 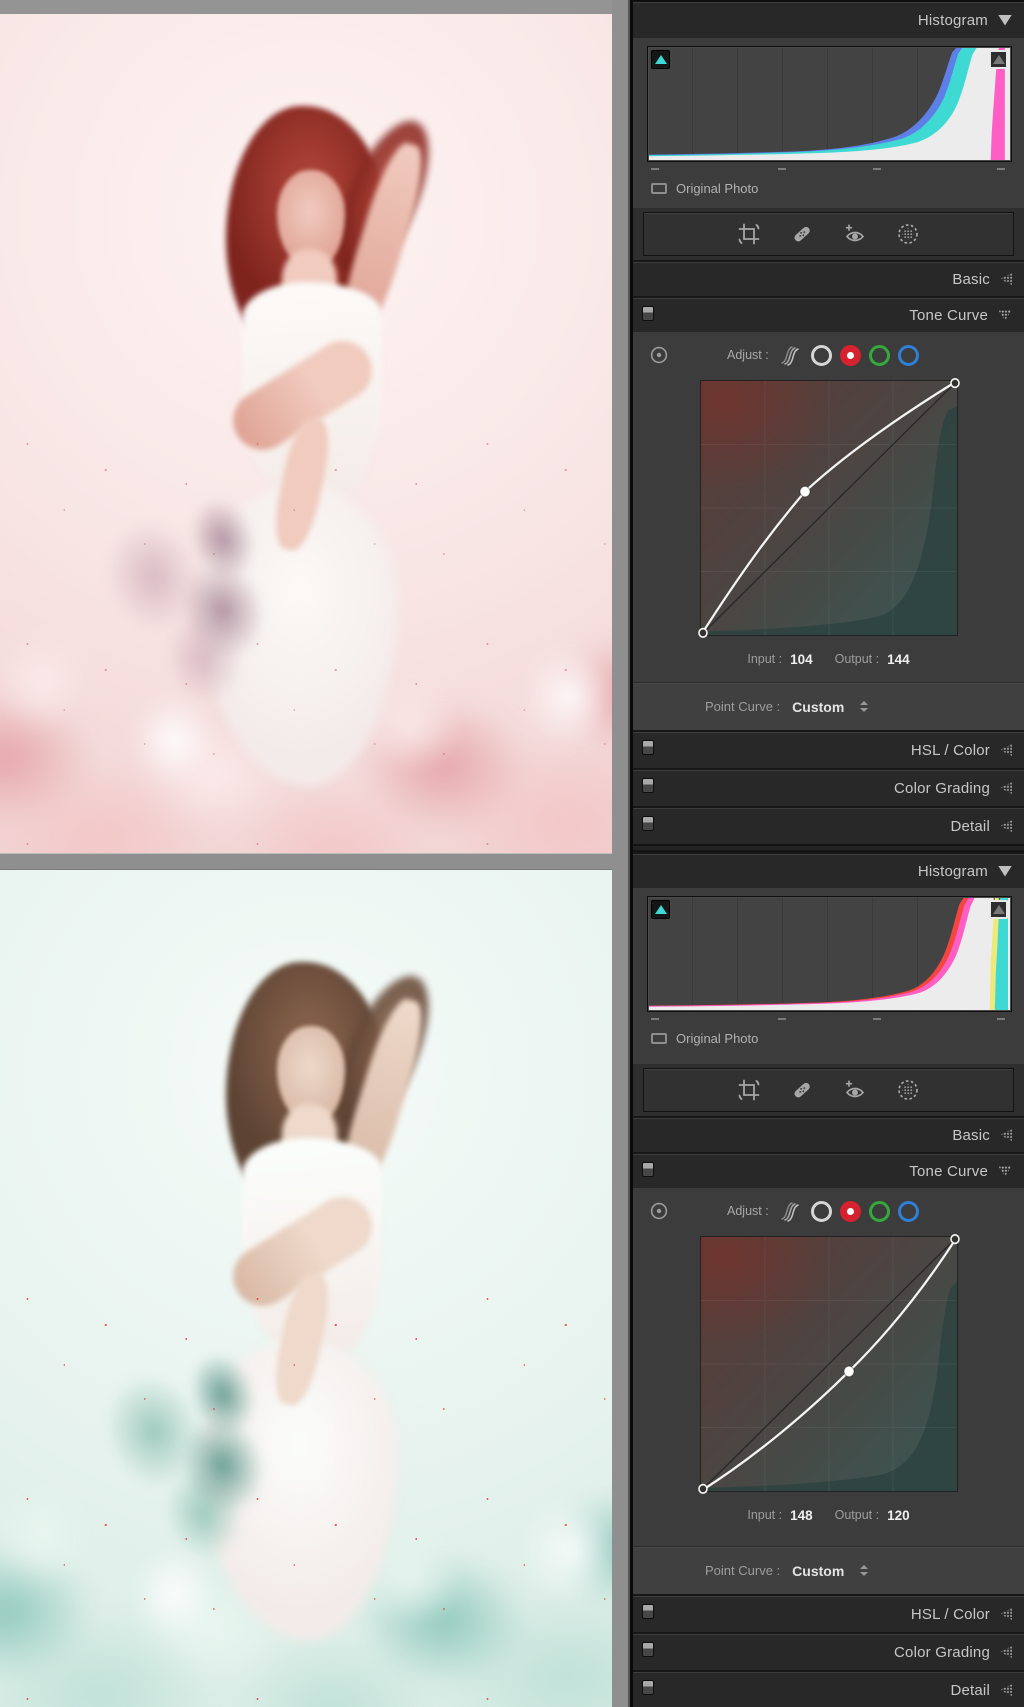 What do you see at coordinates (948, 1171) in the screenshot?
I see `tone-curve-title: Tone Curve` at bounding box center [948, 1171].